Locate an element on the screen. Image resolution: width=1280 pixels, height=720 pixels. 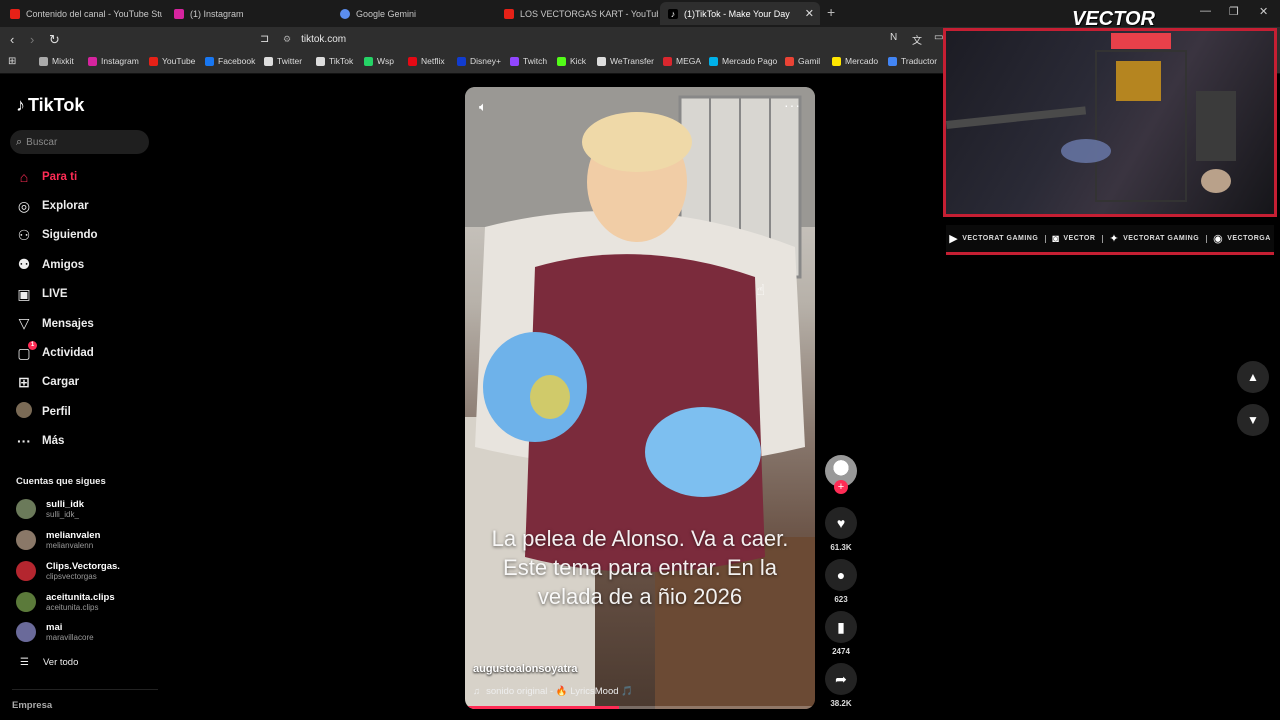
translate-icon: 文 is located at coordinates (917, 39).